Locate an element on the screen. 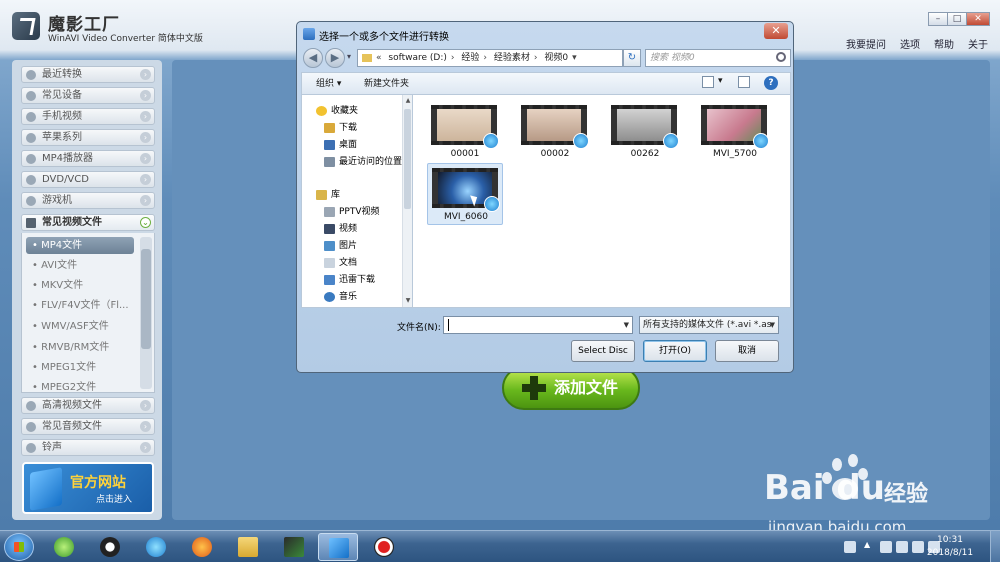 This screenshot has height=562, width=1000. back-button: ◀ is located at coordinates (313, 58).